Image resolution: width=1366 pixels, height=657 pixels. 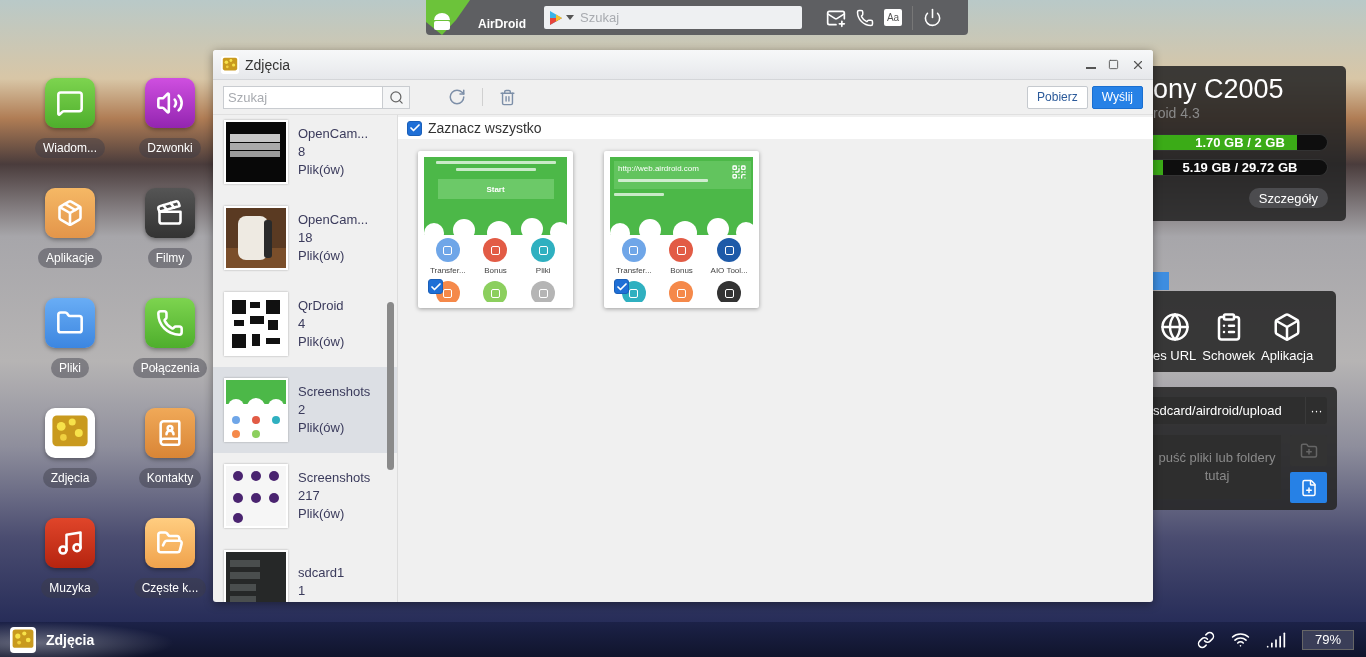 I want to click on file-count: 217, so click(x=309, y=496).